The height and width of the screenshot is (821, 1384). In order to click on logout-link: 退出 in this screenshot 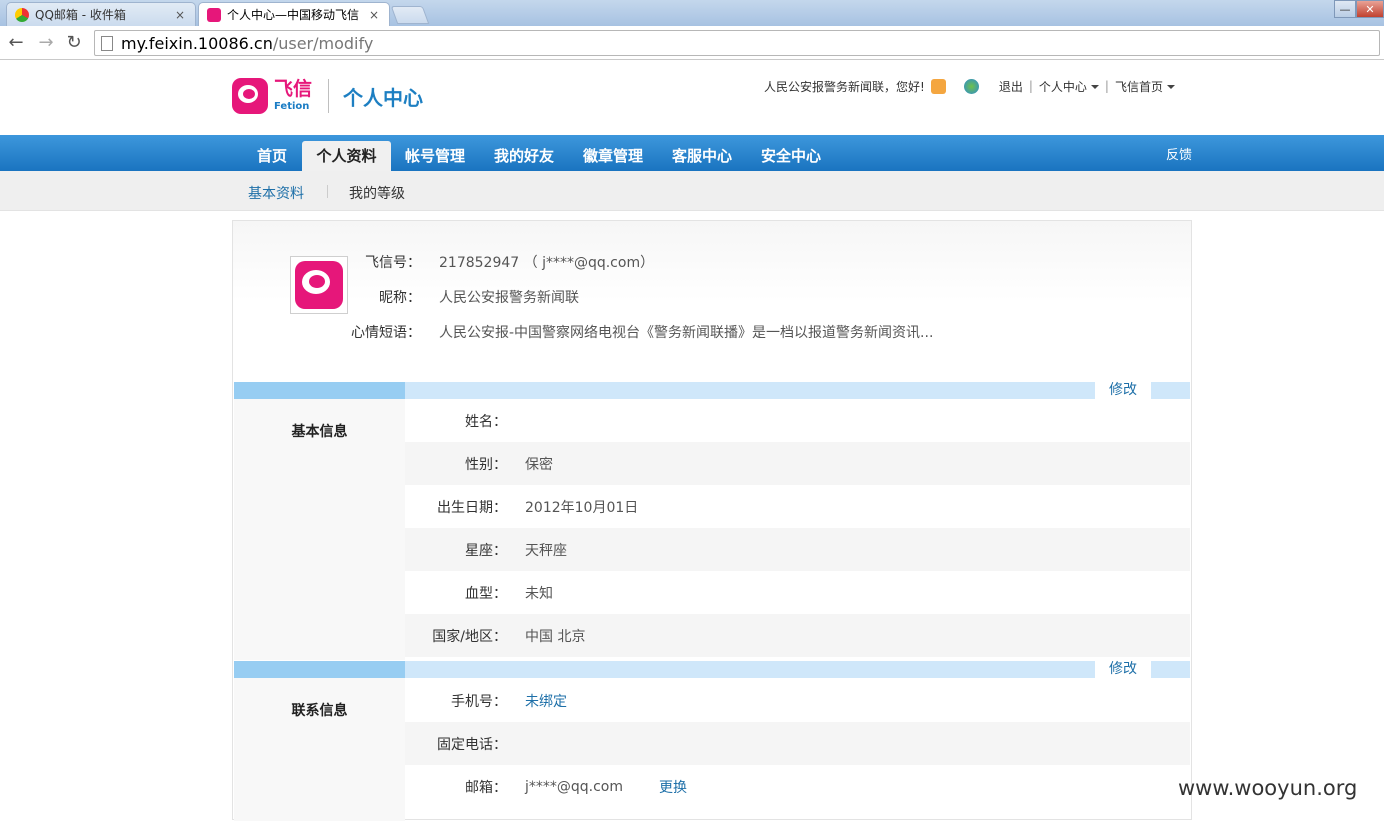, I will do `click(1011, 86)`.